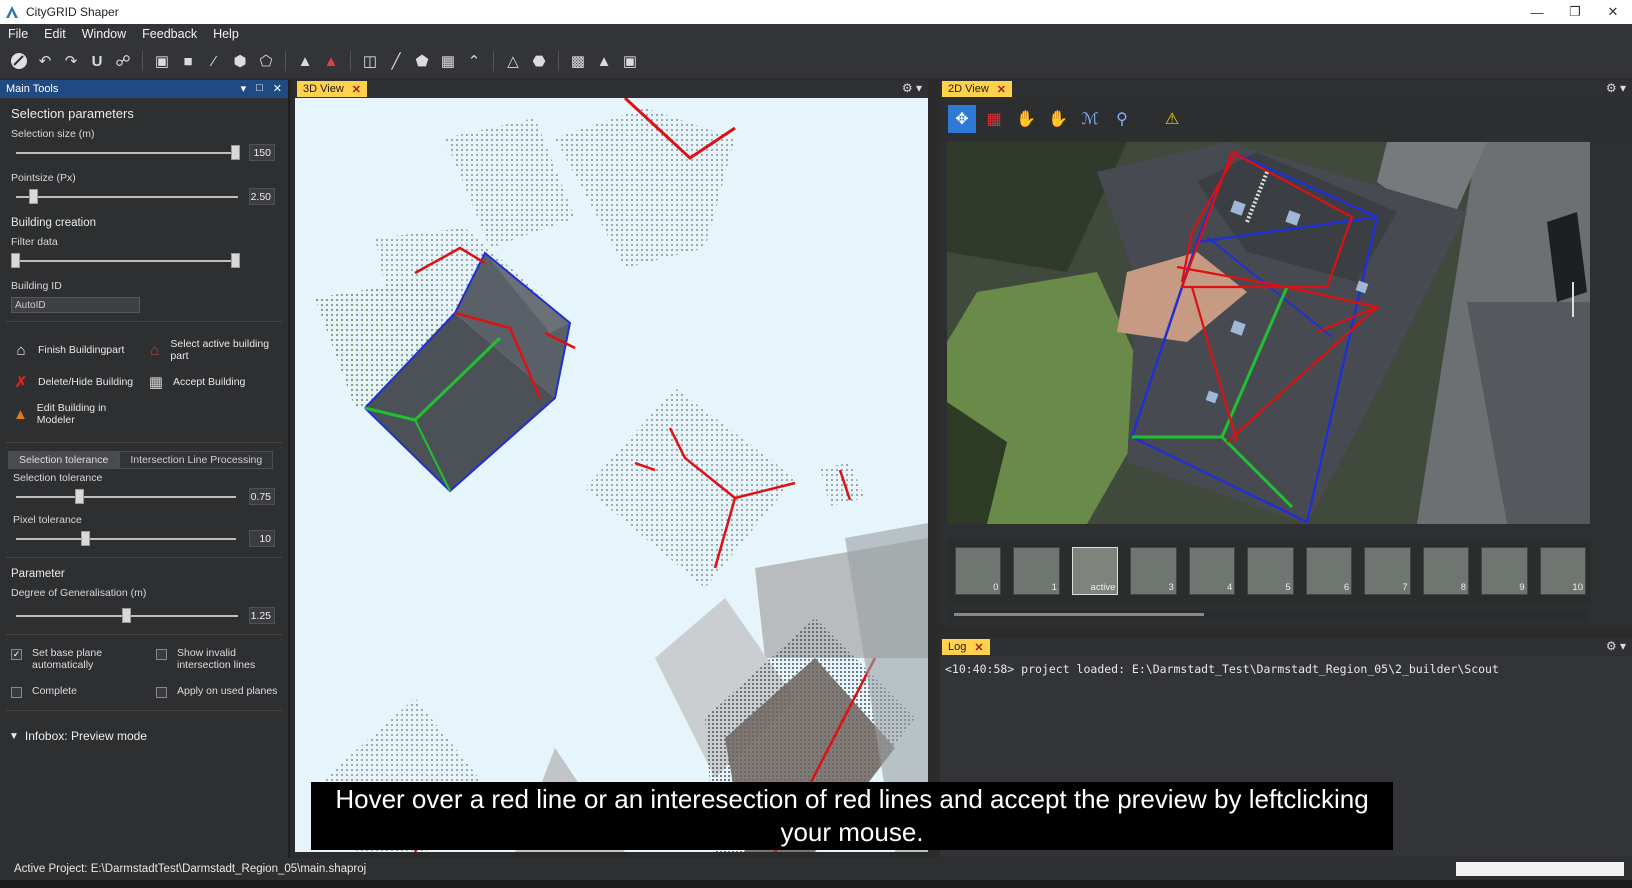  Describe the element at coordinates (104, 34) in the screenshot. I see `menu-window: Window` at that location.